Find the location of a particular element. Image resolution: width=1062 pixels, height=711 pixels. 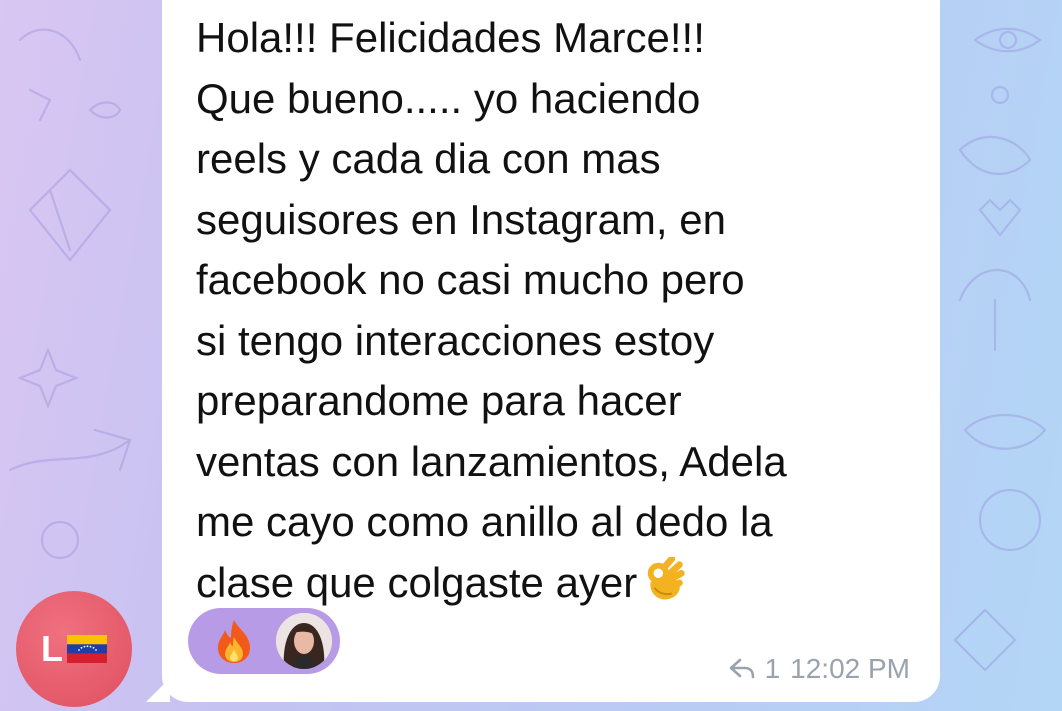

reply-count: 1 is located at coordinates (773, 669).